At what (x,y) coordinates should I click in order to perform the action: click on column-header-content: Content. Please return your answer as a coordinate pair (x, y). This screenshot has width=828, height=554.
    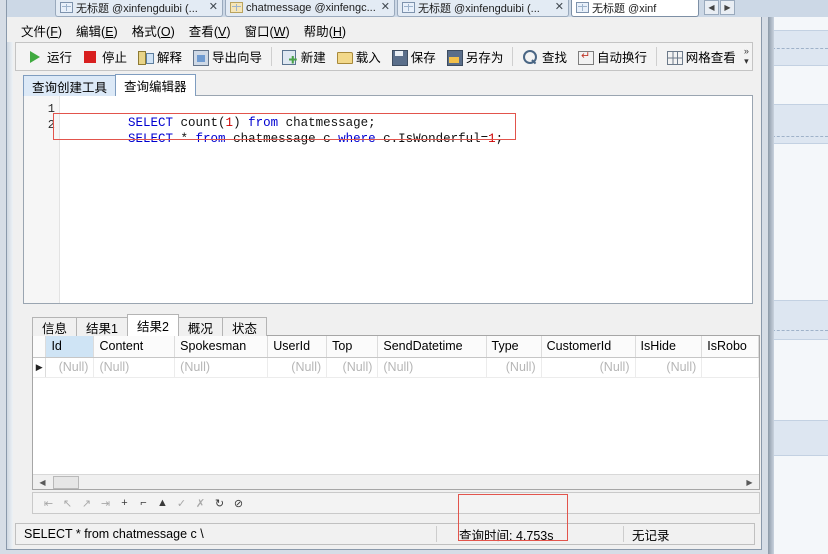
    Looking at the image, I should click on (134, 347).